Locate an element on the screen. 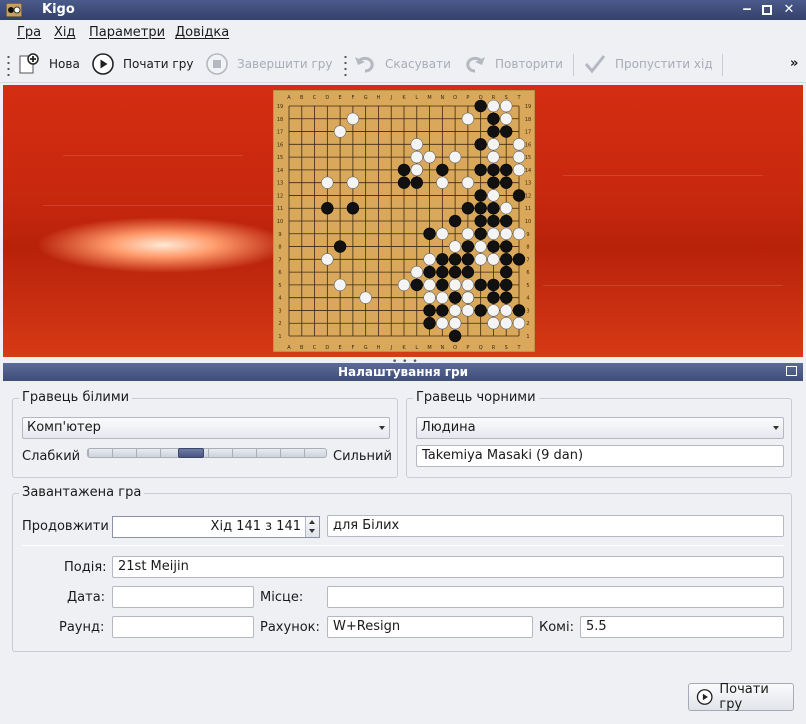 The height and width of the screenshot is (724, 806). toolbar-overflow-icon: » is located at coordinates (794, 63).